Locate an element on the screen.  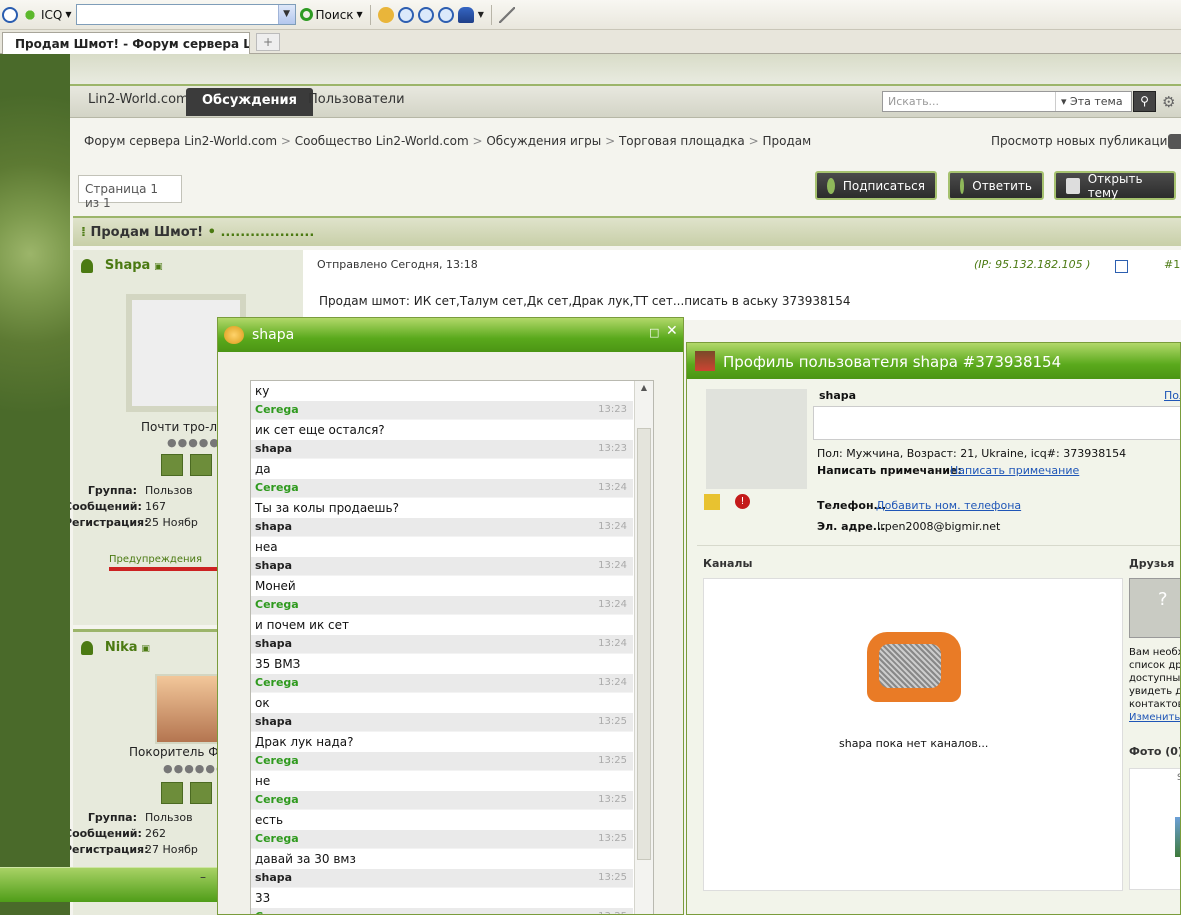
new-publications-link: Просмотр новых публикаций is located at coordinates (1083, 141).